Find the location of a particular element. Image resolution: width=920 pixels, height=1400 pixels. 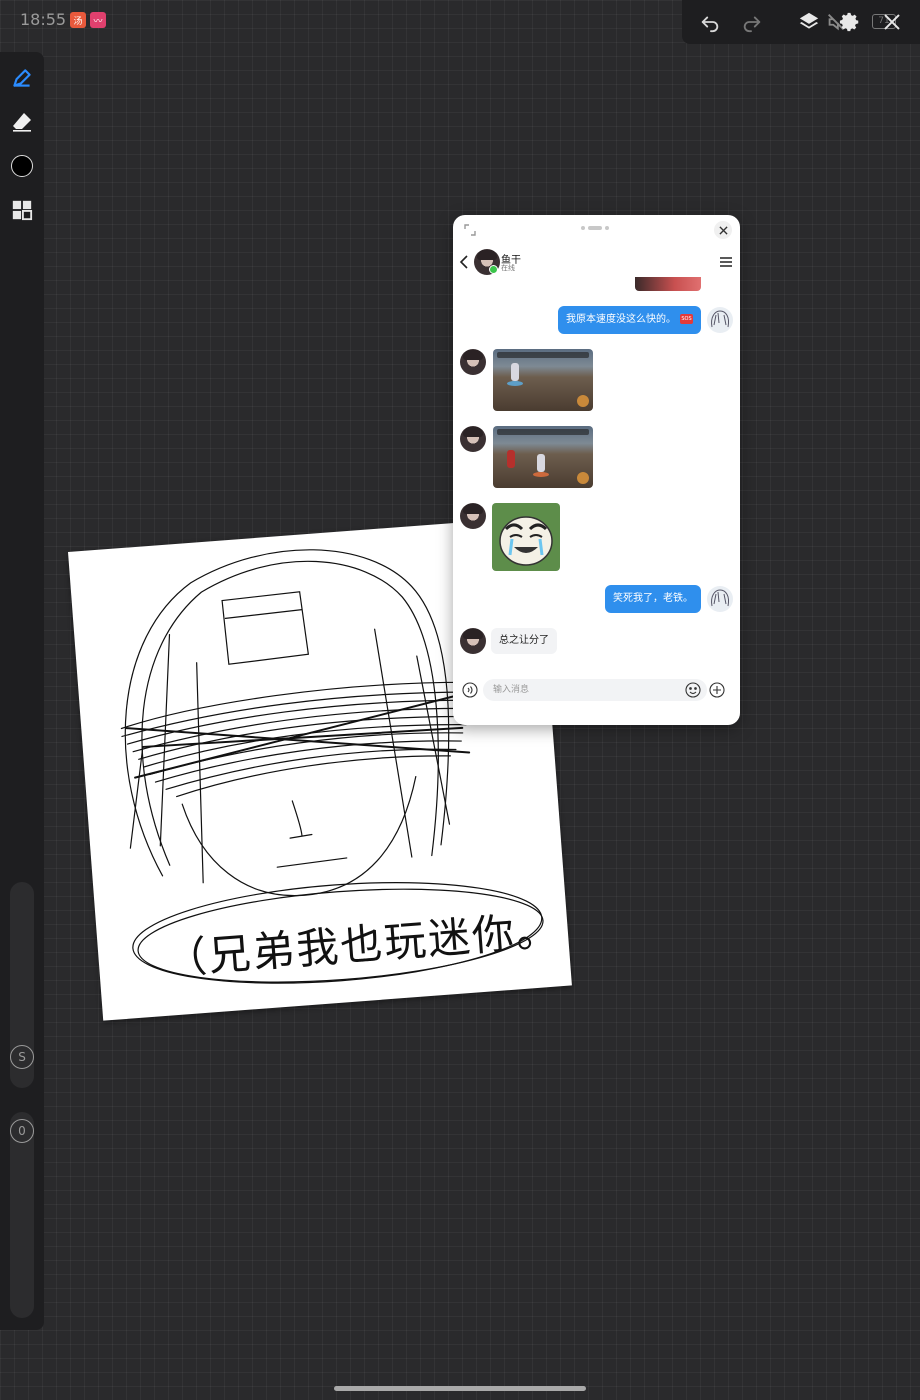

layers-button is located at coordinates (809, 22).